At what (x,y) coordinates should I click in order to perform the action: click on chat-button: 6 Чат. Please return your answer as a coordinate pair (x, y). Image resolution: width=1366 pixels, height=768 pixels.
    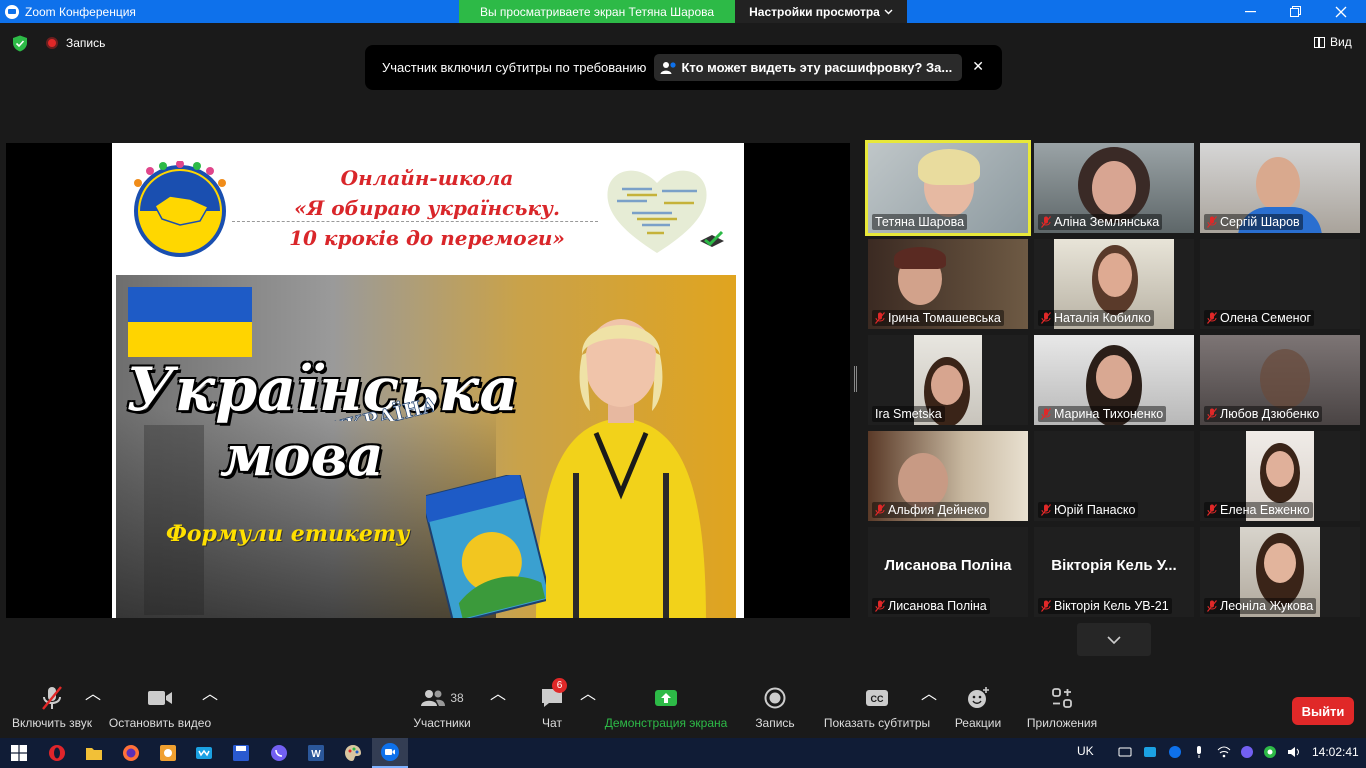
    Looking at the image, I should click on (552, 708).